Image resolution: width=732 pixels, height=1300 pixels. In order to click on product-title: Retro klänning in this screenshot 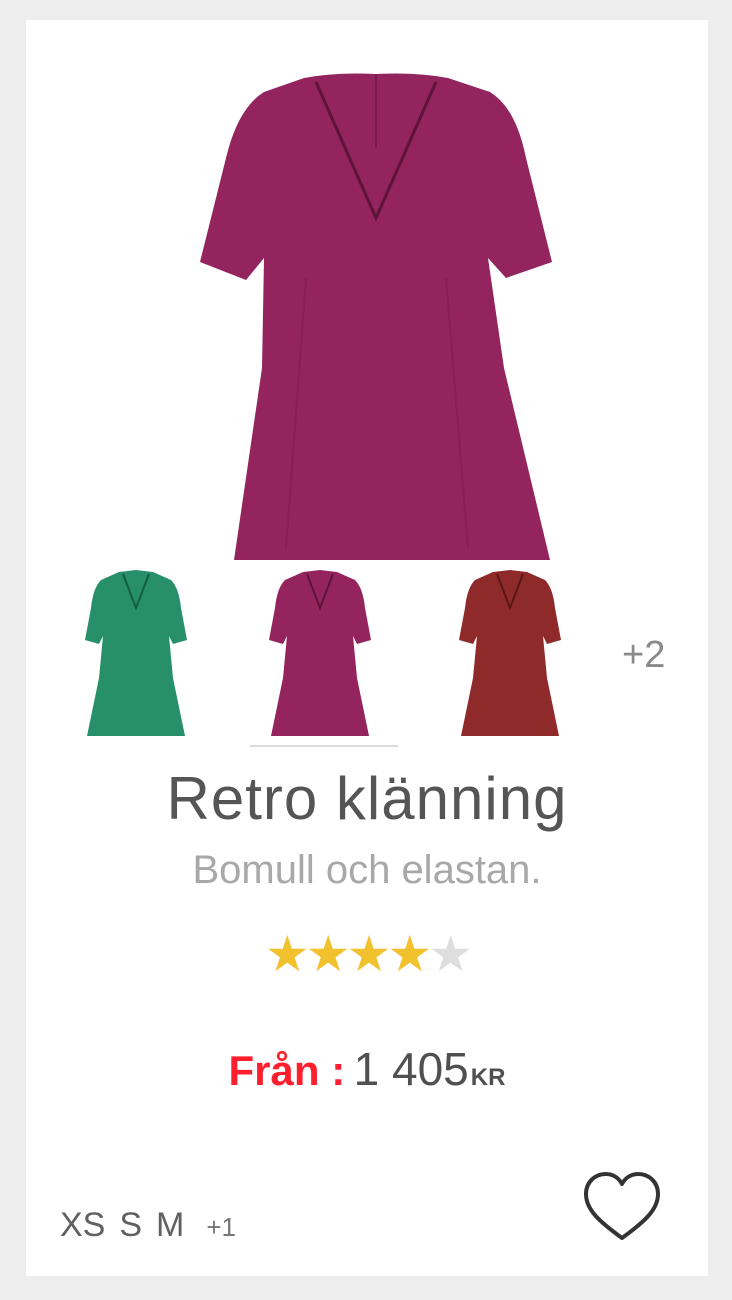, I will do `click(367, 798)`.